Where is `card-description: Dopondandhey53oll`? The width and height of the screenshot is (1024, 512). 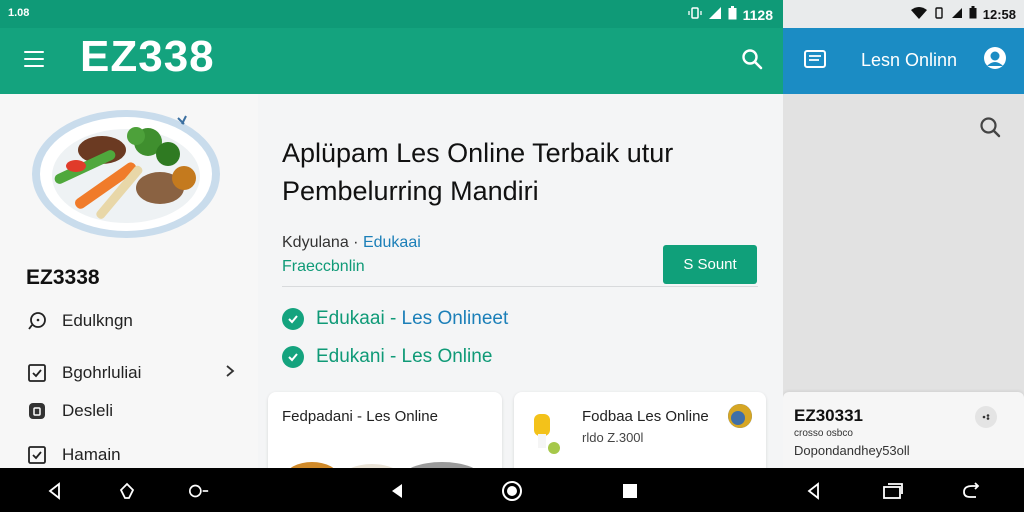 card-description: Dopondandhey53oll is located at coordinates (852, 450).